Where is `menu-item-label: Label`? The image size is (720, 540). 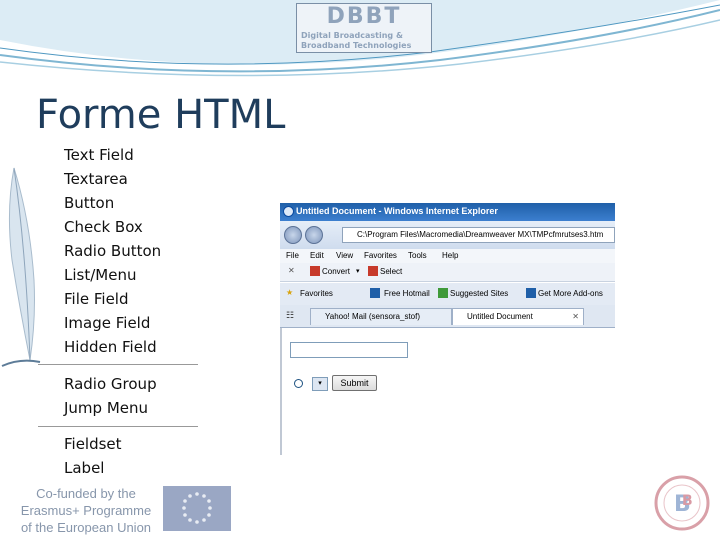 menu-item-label: Label is located at coordinates (84, 468).